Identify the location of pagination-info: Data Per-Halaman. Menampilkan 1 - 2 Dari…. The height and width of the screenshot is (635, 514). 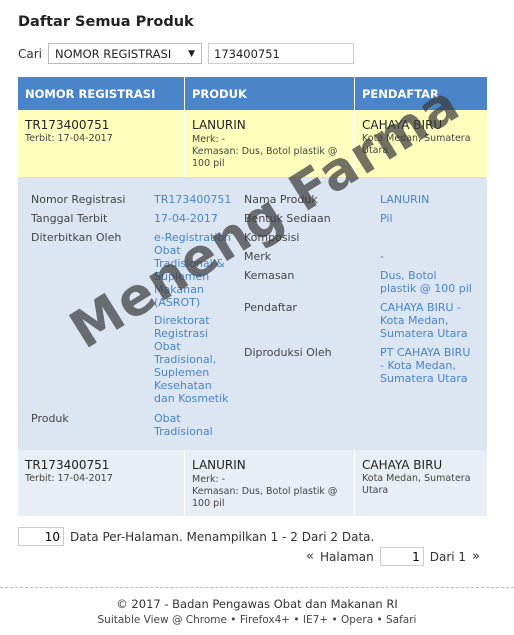
(222, 536).